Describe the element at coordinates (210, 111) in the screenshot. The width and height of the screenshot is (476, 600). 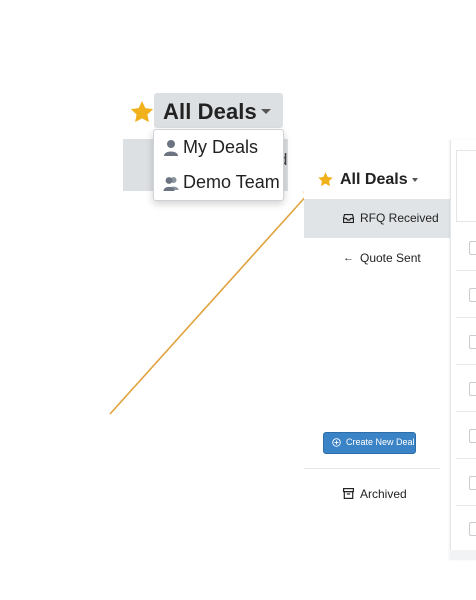
I see `view-selector-label: All Deals` at that location.